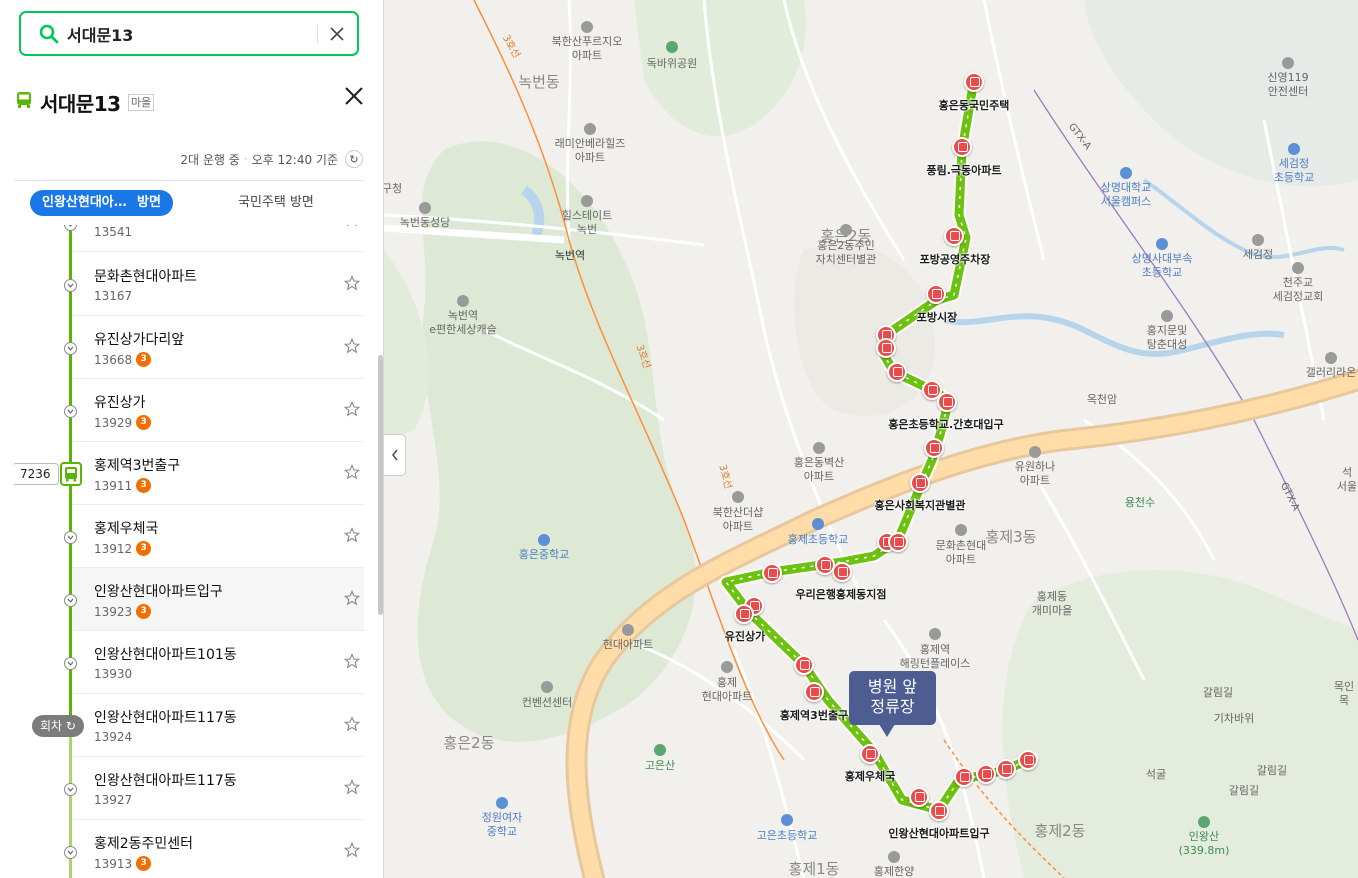 The width and height of the screenshot is (1358, 878). What do you see at coordinates (218, 473) in the screenshot?
I see `stop-row: 홍제역3번출구 13911 3` at bounding box center [218, 473].